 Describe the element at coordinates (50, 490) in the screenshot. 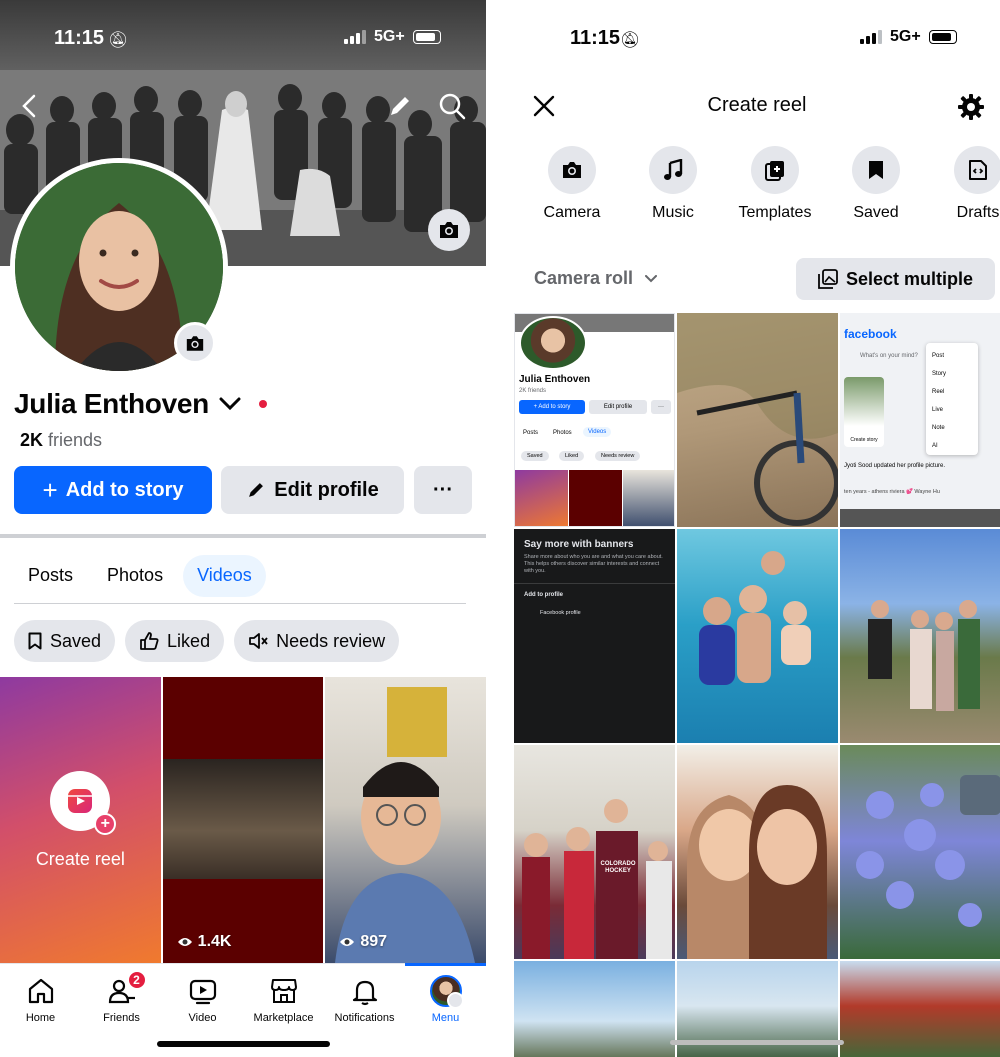

I see `plus-icon: +` at that location.